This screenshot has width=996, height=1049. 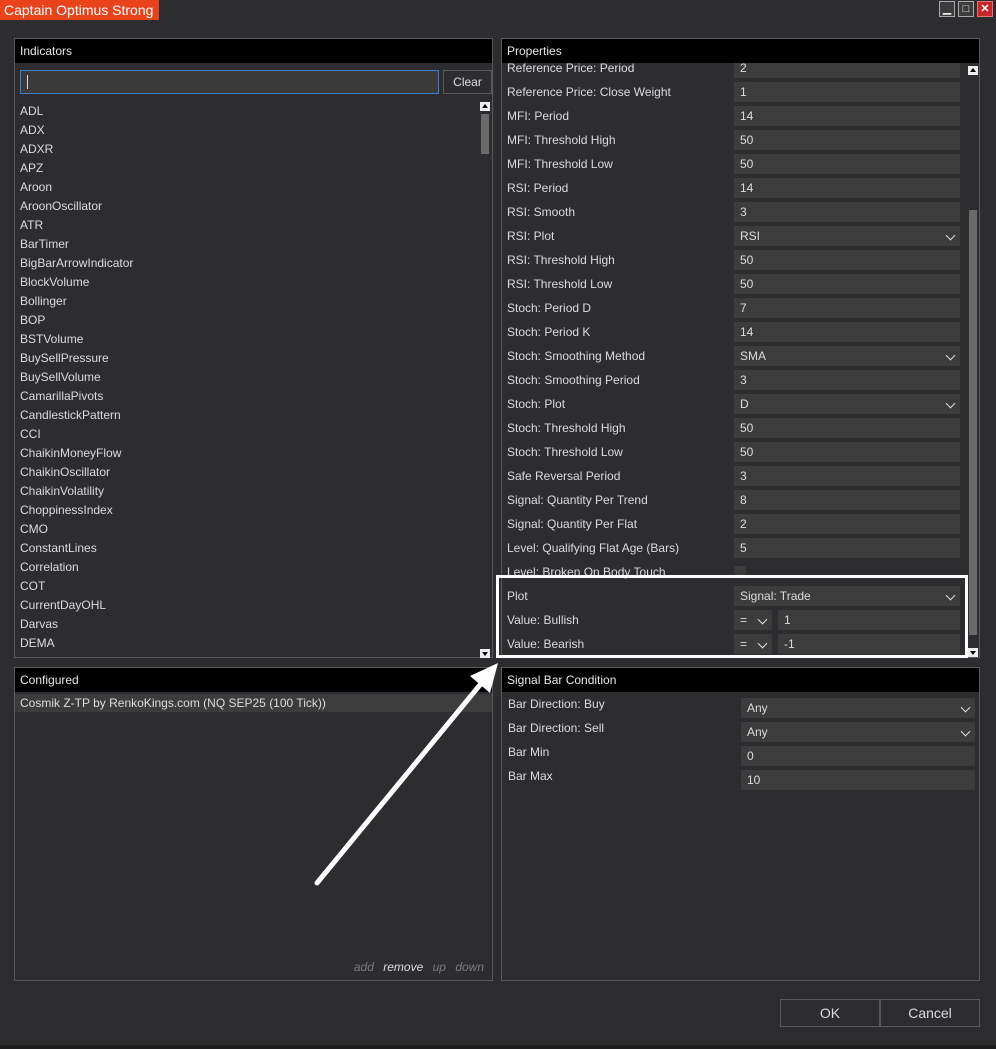 What do you see at coordinates (847, 236) in the screenshot?
I see `property-select: RSI` at bounding box center [847, 236].